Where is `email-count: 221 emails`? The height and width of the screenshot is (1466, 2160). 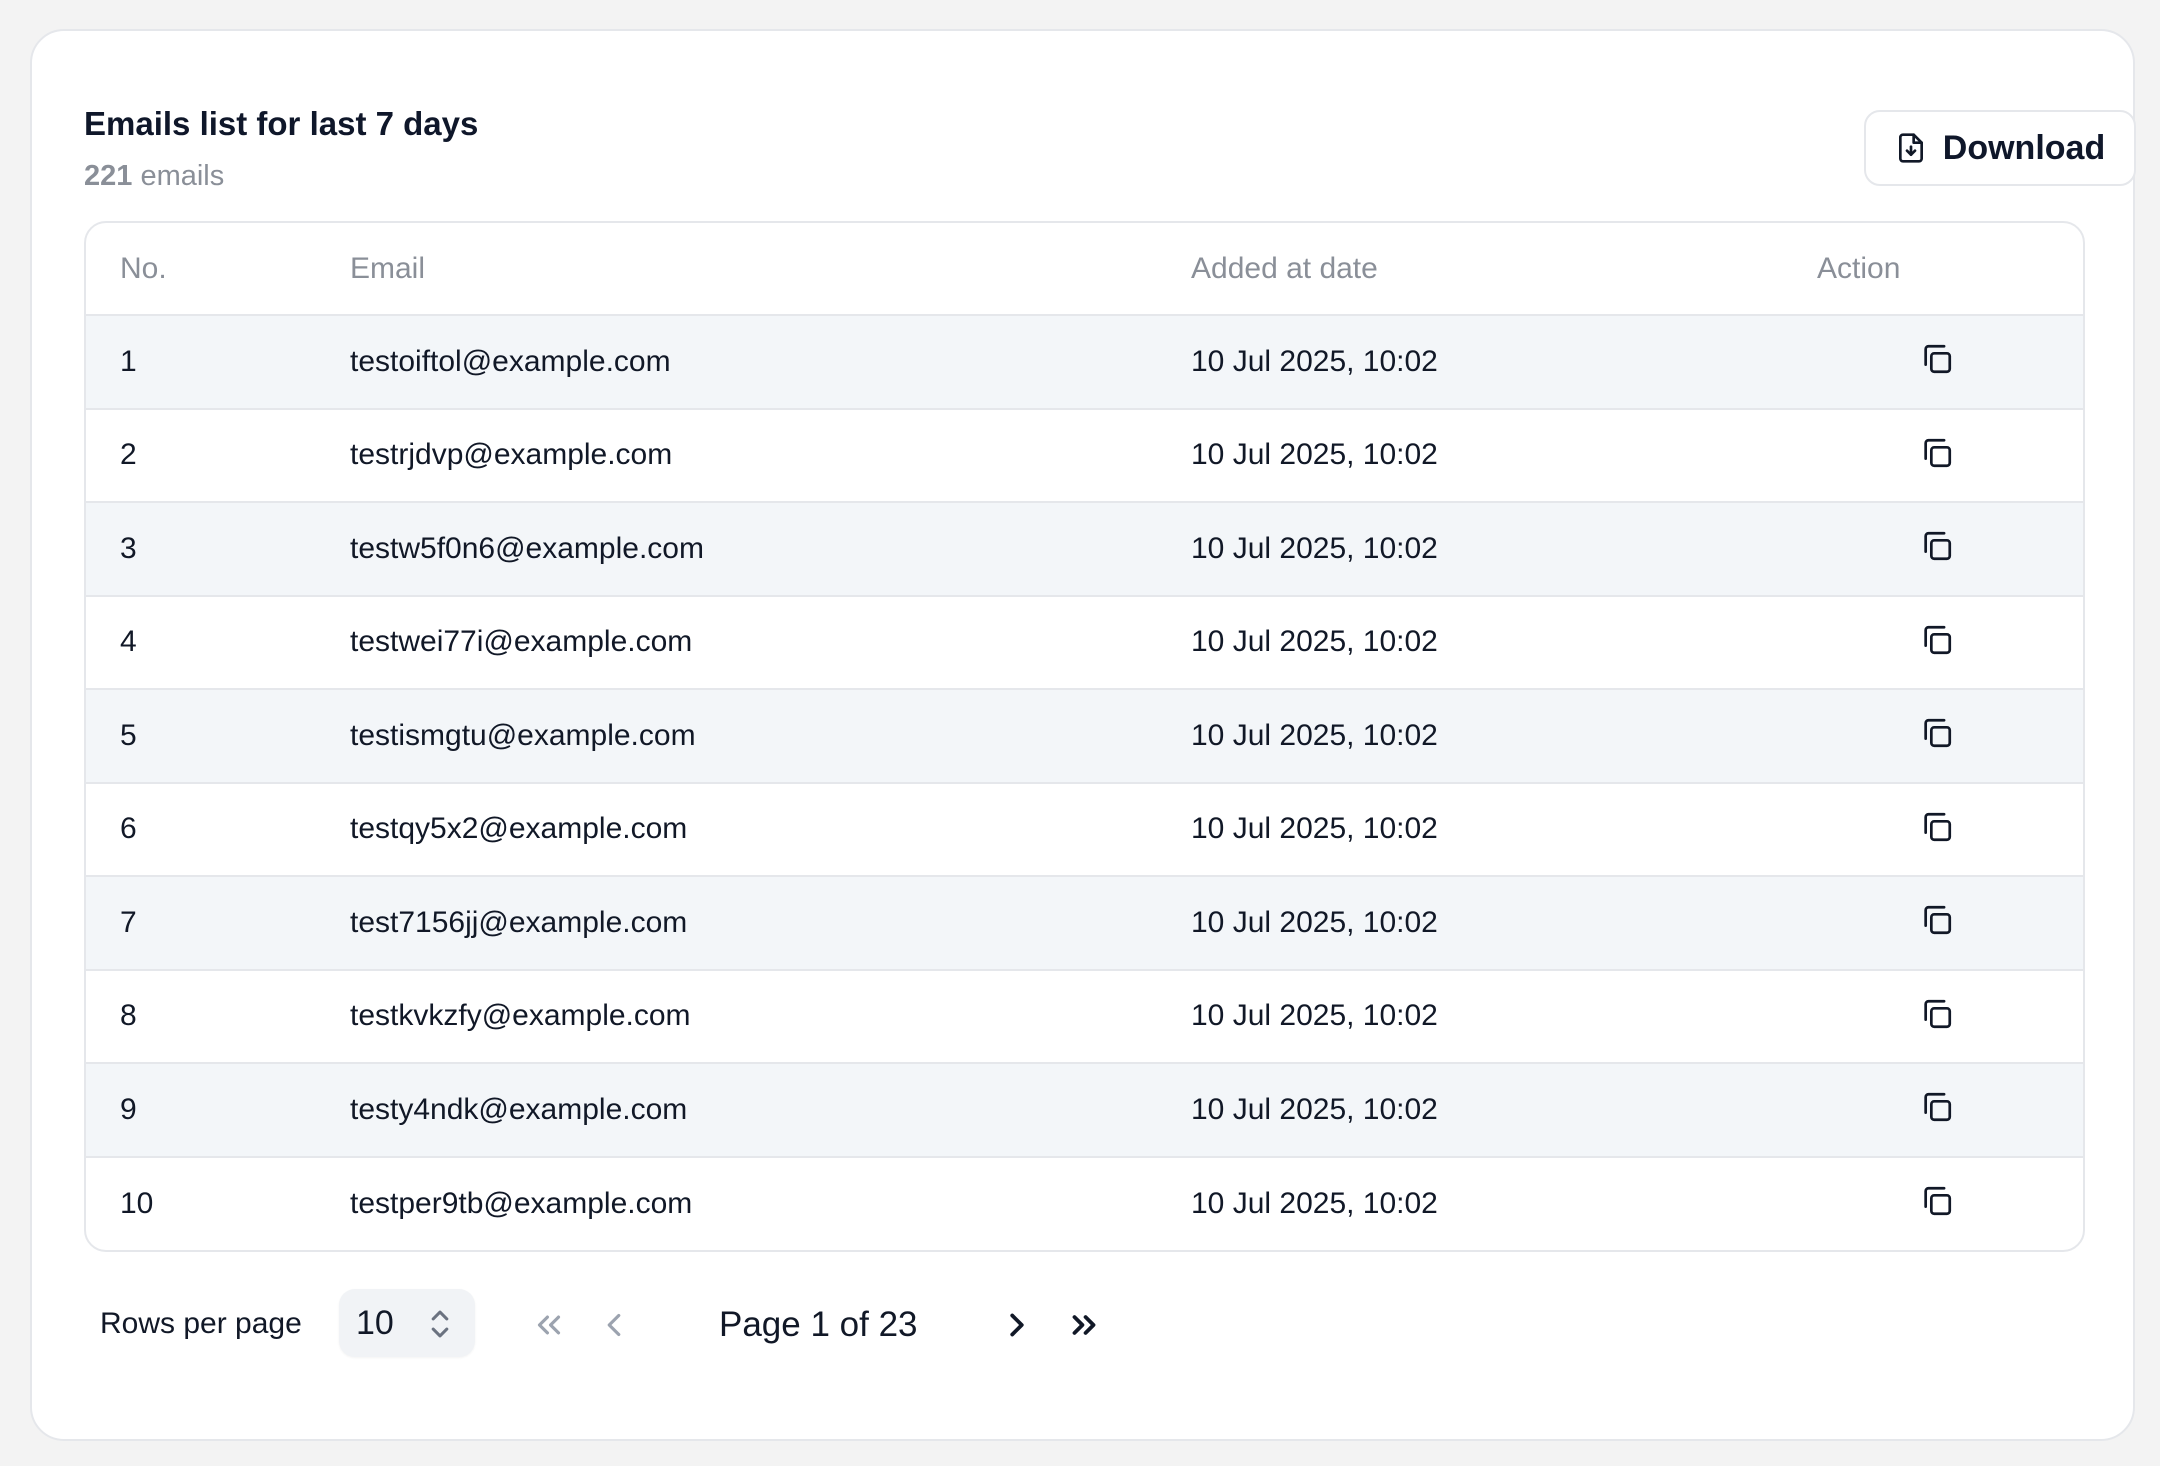
email-count: 221 emails is located at coordinates (154, 176).